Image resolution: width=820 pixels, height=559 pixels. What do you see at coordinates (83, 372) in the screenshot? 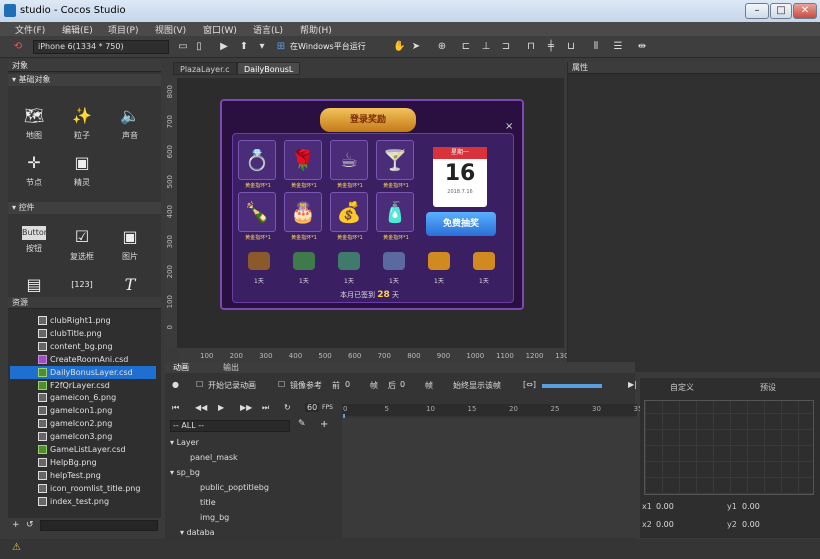
I see `resource-item: DailyBonusLayer.csd` at bounding box center [83, 372].